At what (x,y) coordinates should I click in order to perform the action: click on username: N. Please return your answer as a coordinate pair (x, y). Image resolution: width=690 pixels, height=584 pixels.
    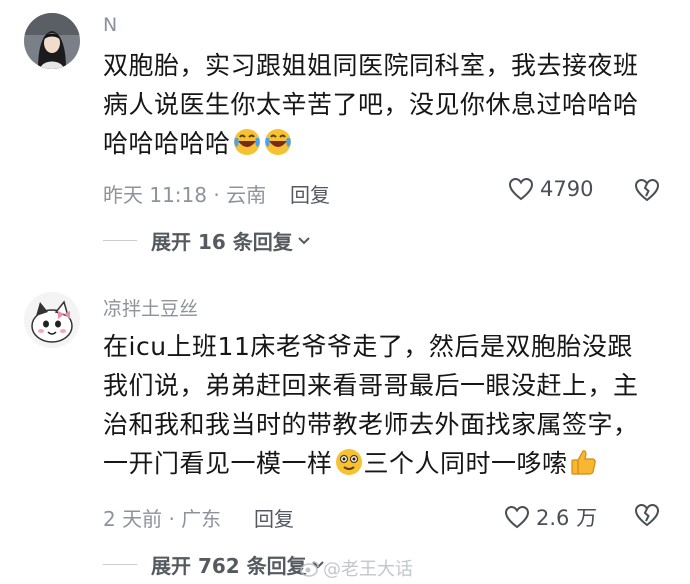
    Looking at the image, I should click on (110, 25).